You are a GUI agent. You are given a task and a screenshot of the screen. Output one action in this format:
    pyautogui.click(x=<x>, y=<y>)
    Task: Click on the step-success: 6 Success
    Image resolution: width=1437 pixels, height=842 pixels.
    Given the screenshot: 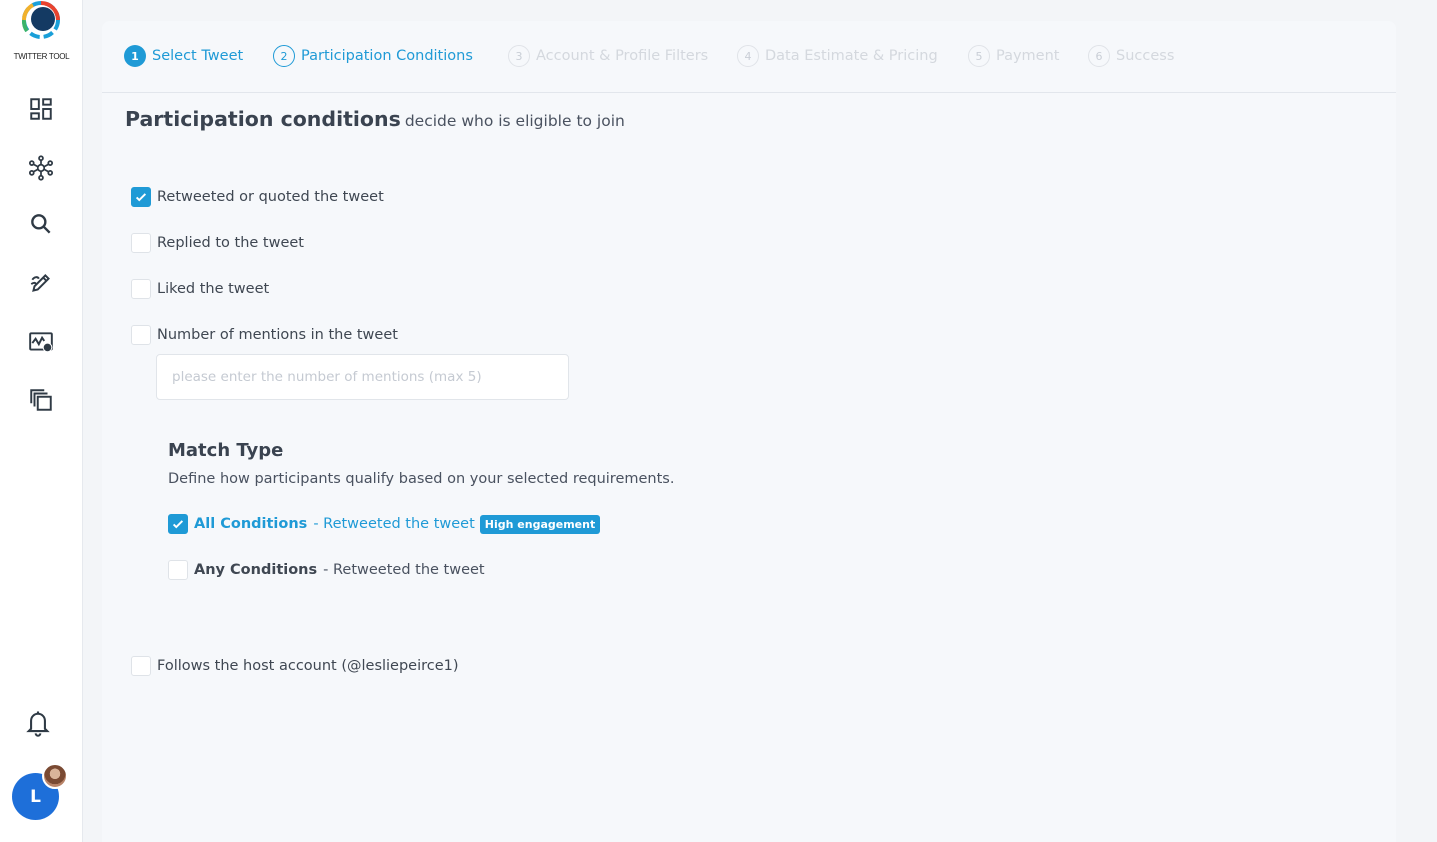 What is the action you would take?
    pyautogui.click(x=1131, y=56)
    